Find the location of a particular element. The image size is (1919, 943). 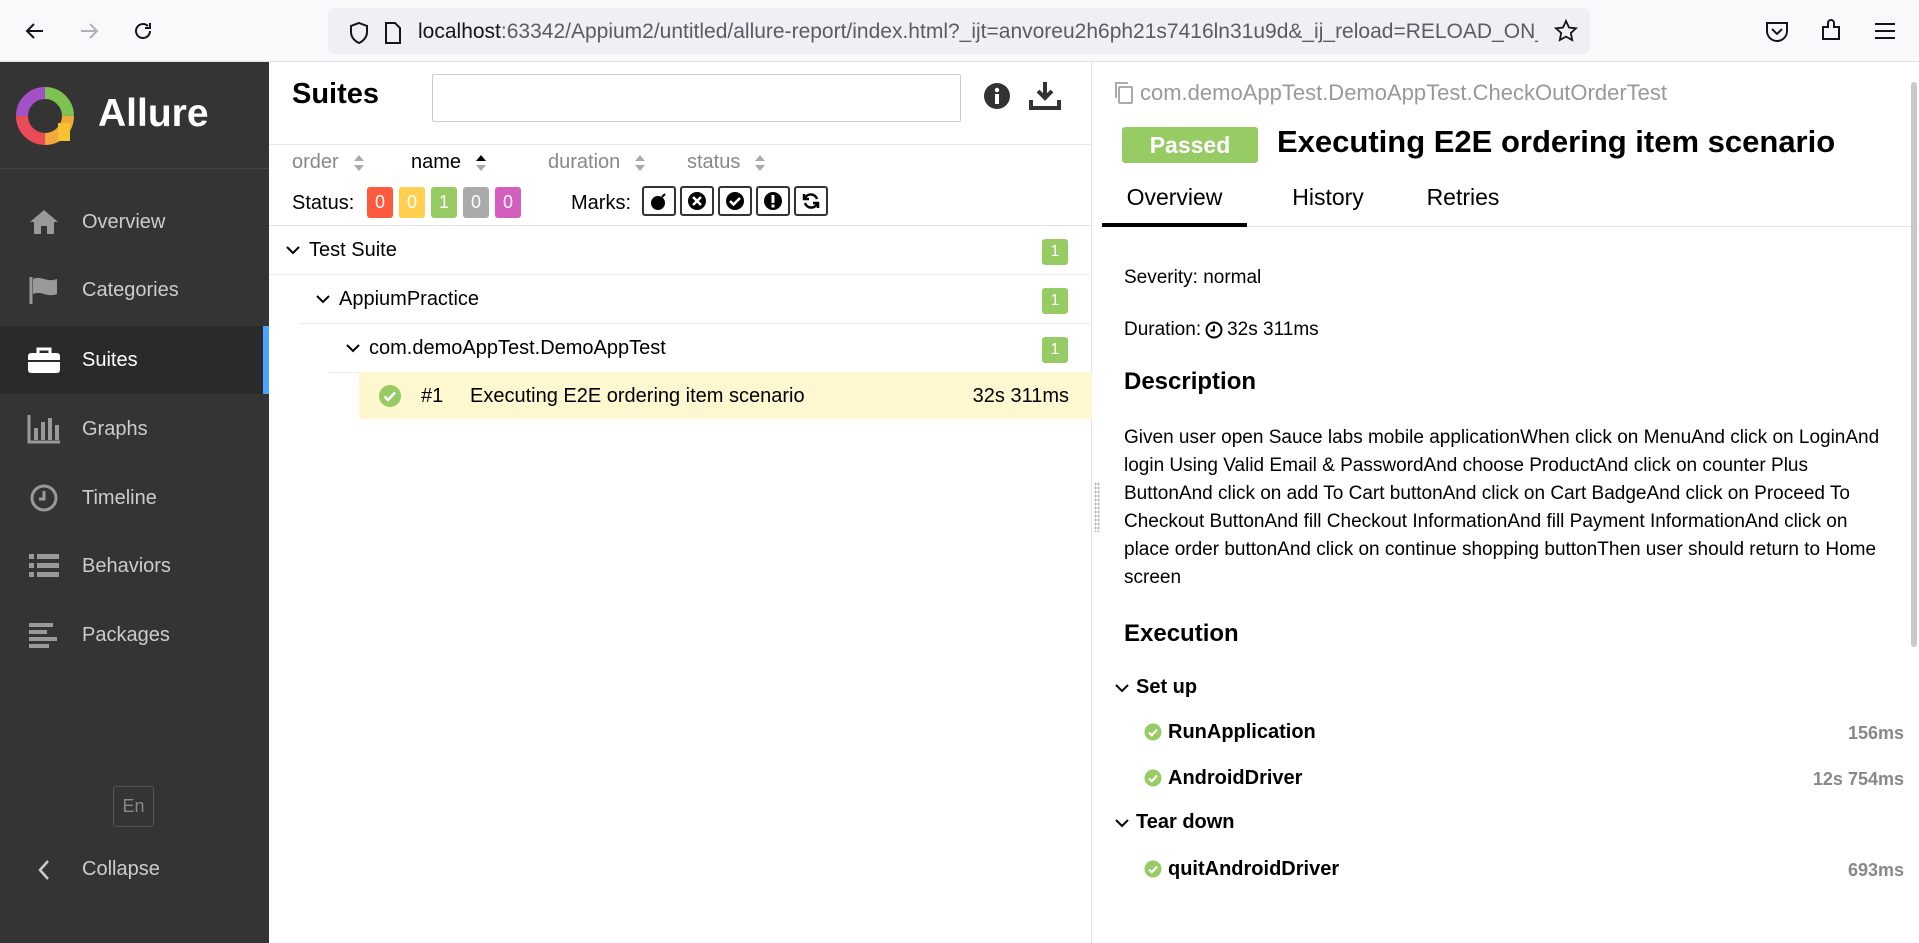

tab-overview: Overview is located at coordinates (1174, 205).